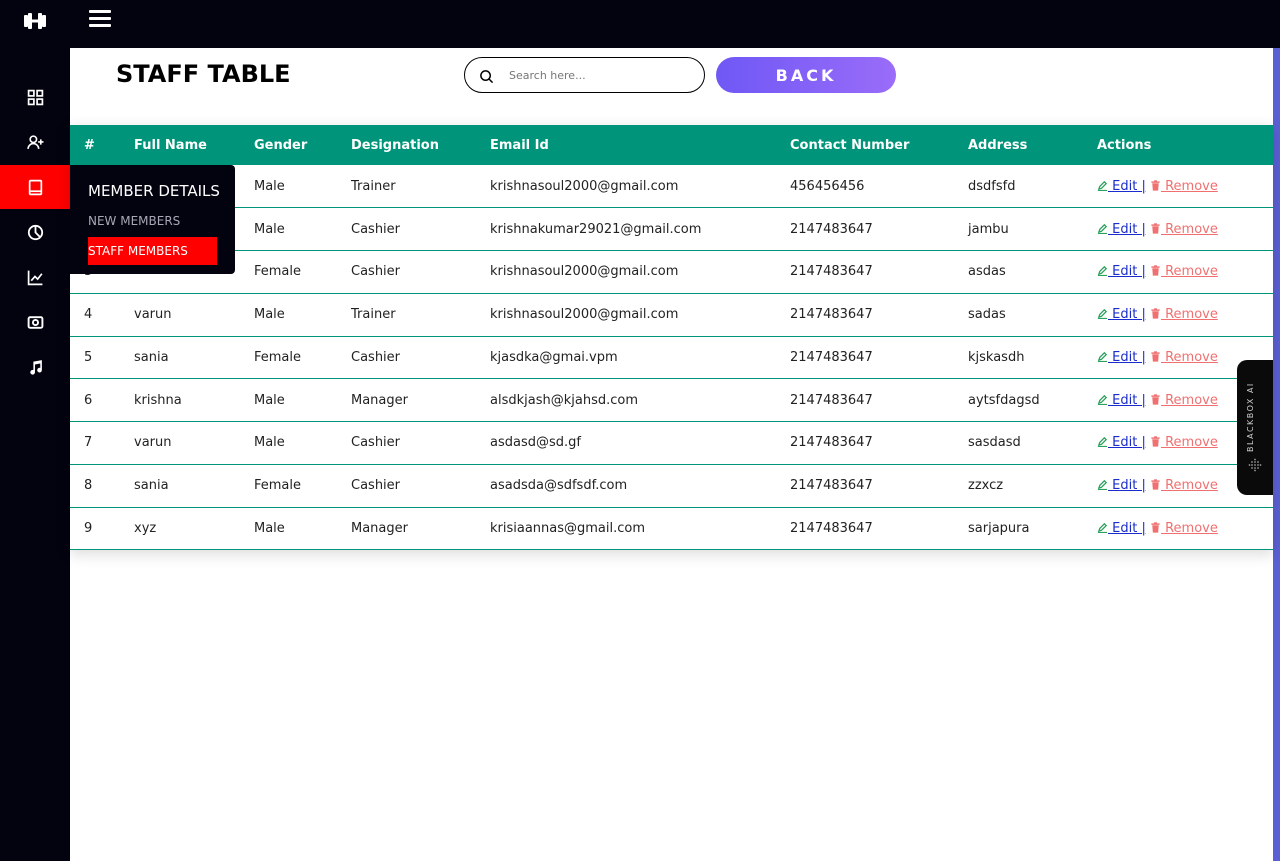 The width and height of the screenshot is (1280, 861). I want to click on cell-name: krishna, so click(158, 400).